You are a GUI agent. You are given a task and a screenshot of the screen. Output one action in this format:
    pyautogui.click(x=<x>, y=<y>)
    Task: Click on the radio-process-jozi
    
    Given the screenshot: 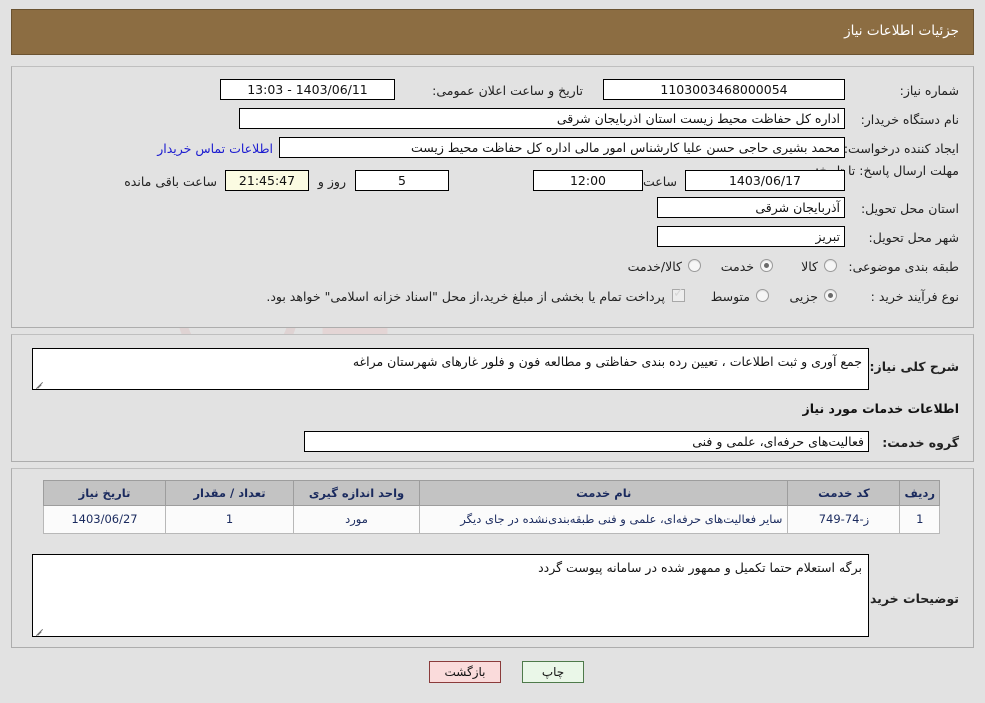 What is the action you would take?
    pyautogui.click(x=830, y=295)
    